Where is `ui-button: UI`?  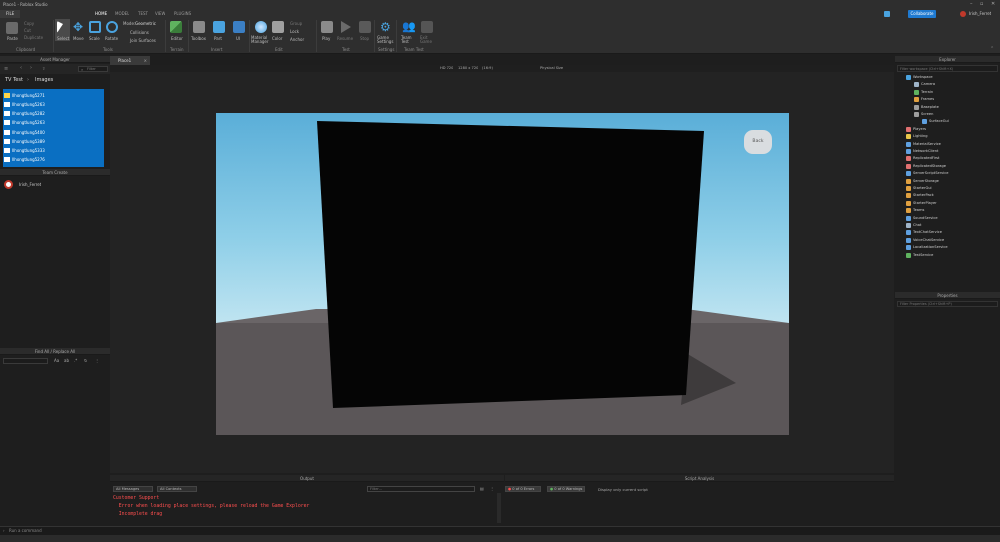
ui-button: UI is located at coordinates (238, 38).